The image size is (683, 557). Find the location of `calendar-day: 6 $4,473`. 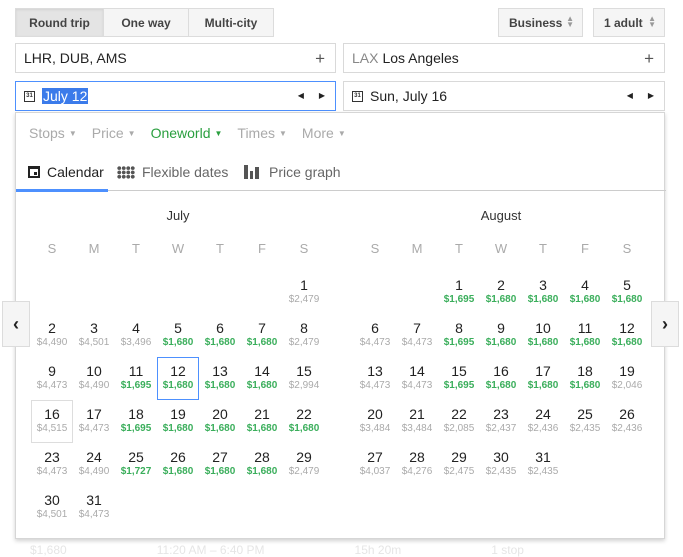

calendar-day: 6 $4,473 is located at coordinates (375, 335).